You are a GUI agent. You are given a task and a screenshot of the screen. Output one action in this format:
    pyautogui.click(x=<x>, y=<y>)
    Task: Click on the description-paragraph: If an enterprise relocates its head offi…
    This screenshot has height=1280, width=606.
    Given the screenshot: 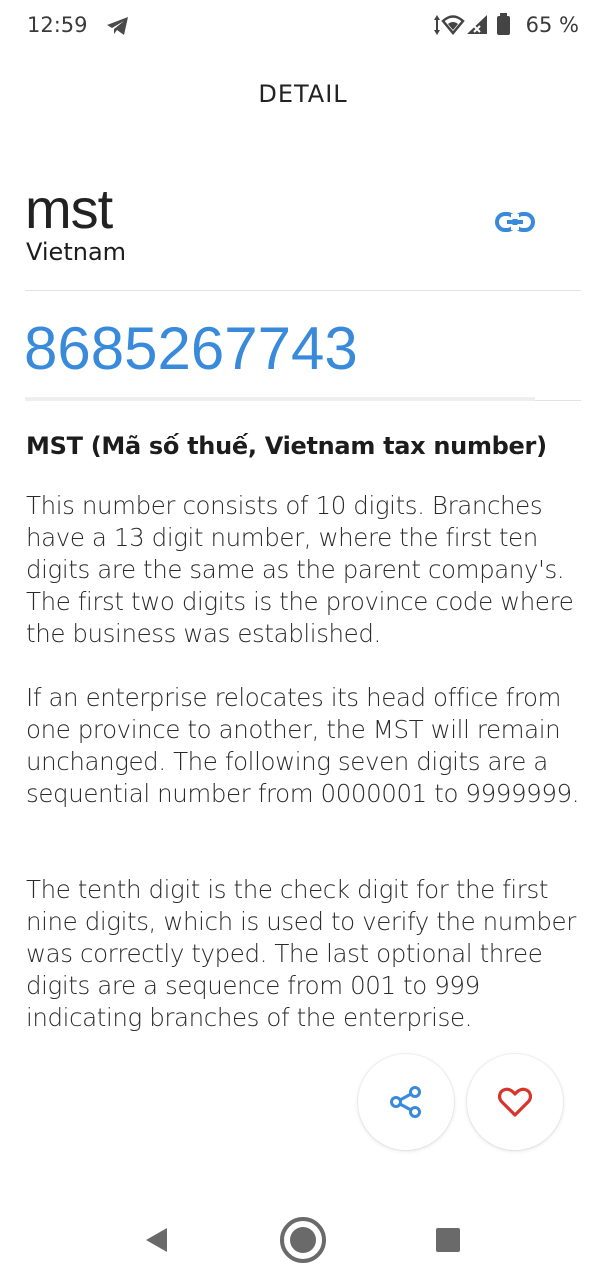 What is the action you would take?
    pyautogui.click(x=303, y=745)
    